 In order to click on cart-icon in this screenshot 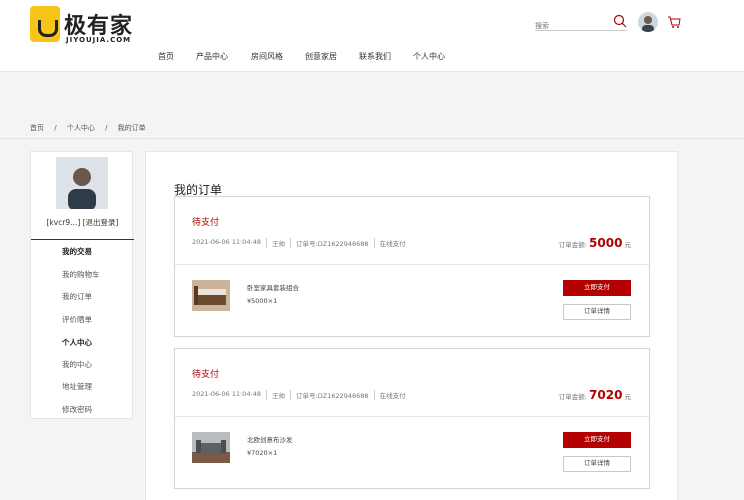, I will do `click(674, 22)`.